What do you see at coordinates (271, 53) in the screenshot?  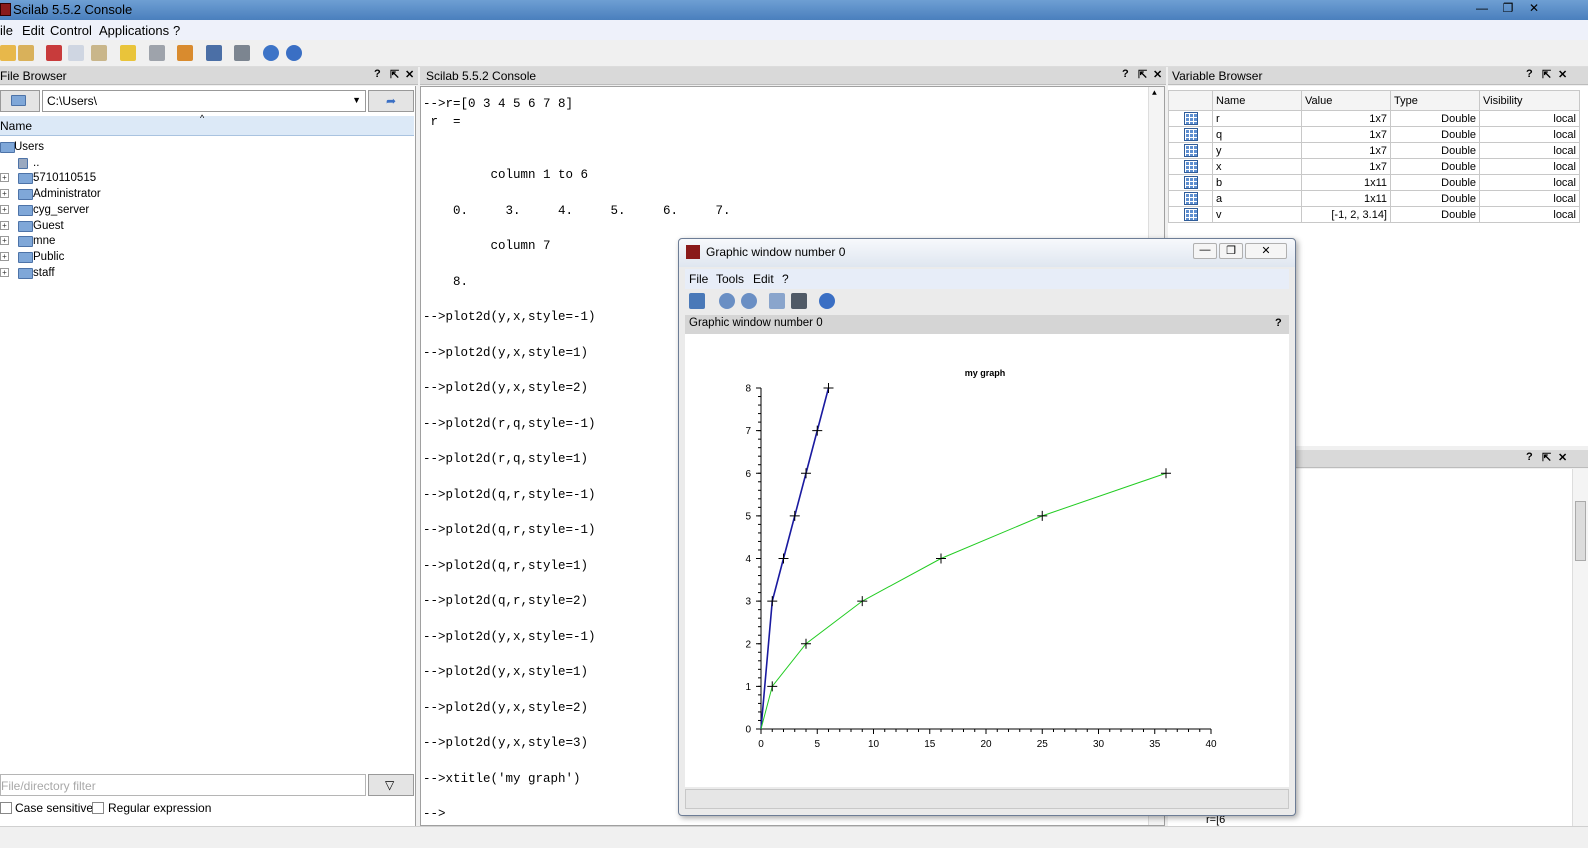 I see `demonstrations-icon` at bounding box center [271, 53].